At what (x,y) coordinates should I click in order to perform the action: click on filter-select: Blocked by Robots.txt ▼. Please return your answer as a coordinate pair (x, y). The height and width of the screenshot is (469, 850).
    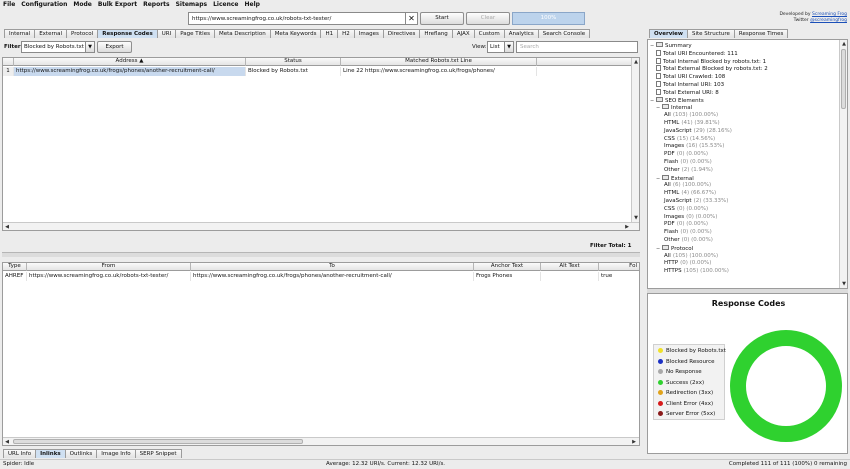
    Looking at the image, I should click on (58, 47).